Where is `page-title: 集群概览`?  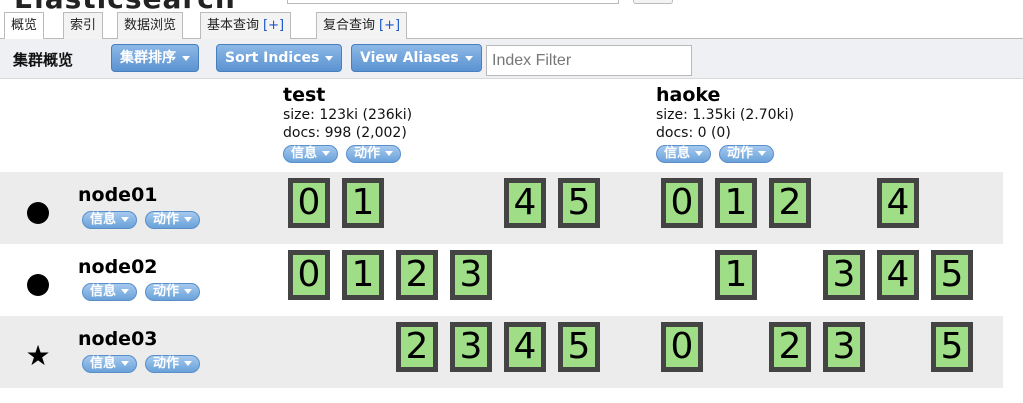
page-title: 集群概览 is located at coordinates (43, 60).